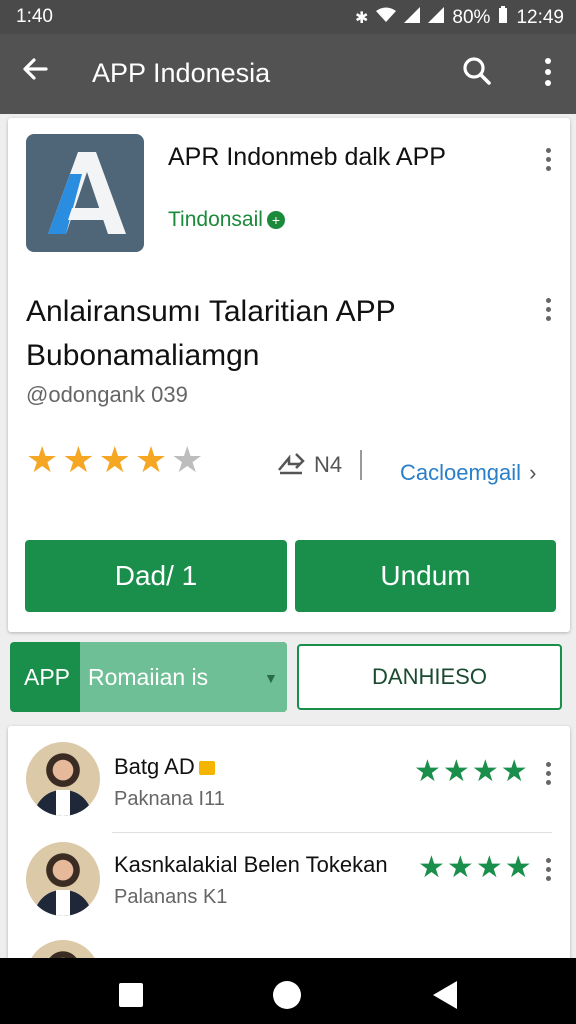 This screenshot has width=576, height=1024. Describe the element at coordinates (181, 73) in the screenshot. I see `app-bar-title: APP Indonesia` at that location.